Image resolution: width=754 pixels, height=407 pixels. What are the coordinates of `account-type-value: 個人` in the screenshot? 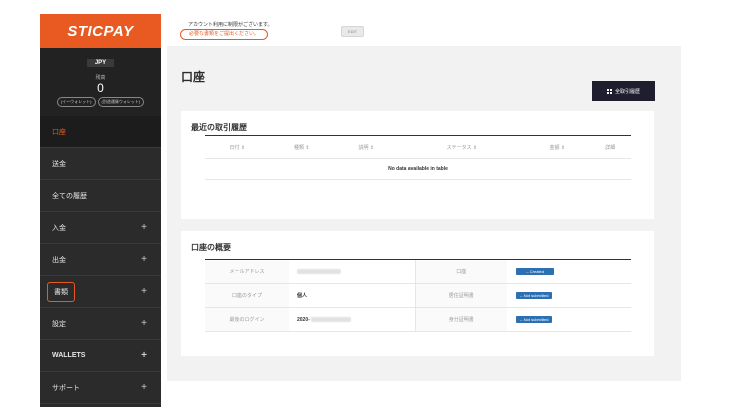 It's located at (352, 295).